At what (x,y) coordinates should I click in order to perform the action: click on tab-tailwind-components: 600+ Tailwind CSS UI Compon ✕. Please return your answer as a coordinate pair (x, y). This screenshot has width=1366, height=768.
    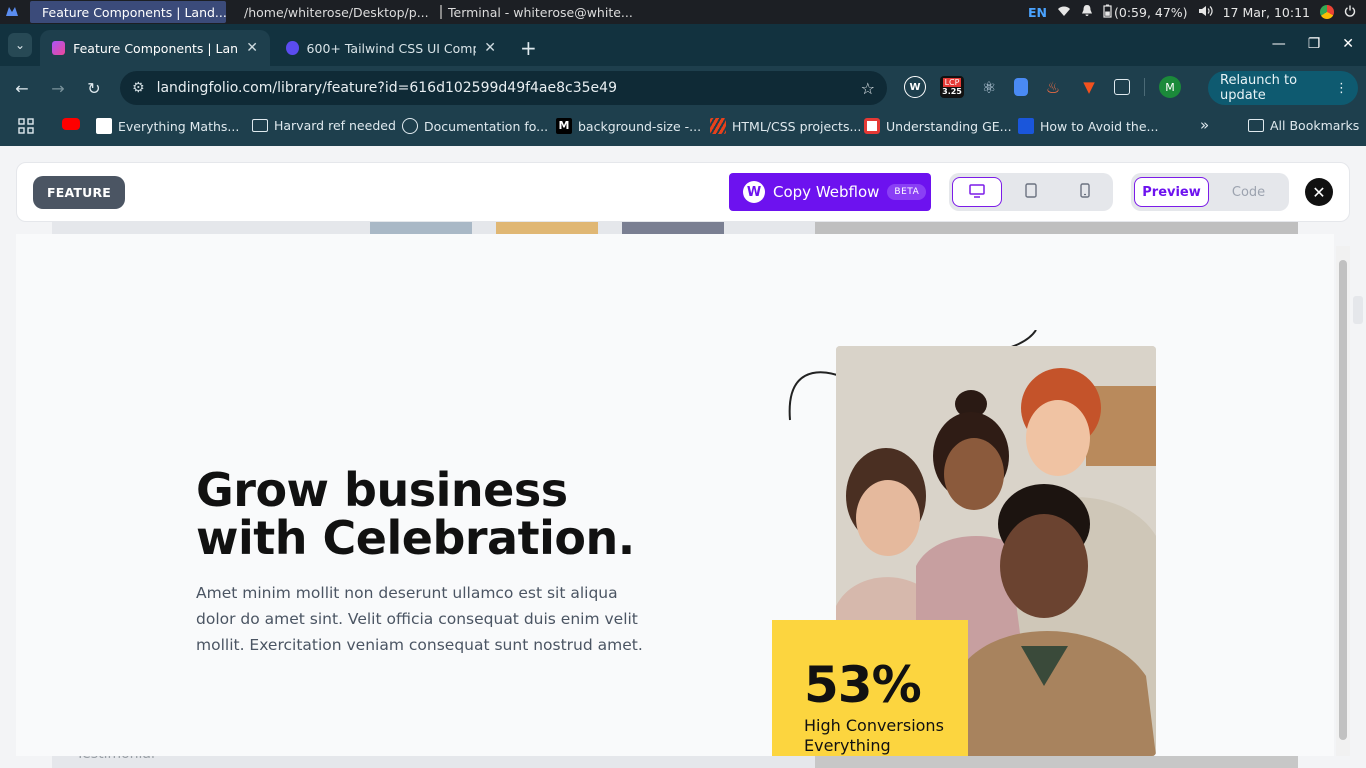
    Looking at the image, I should click on (391, 48).